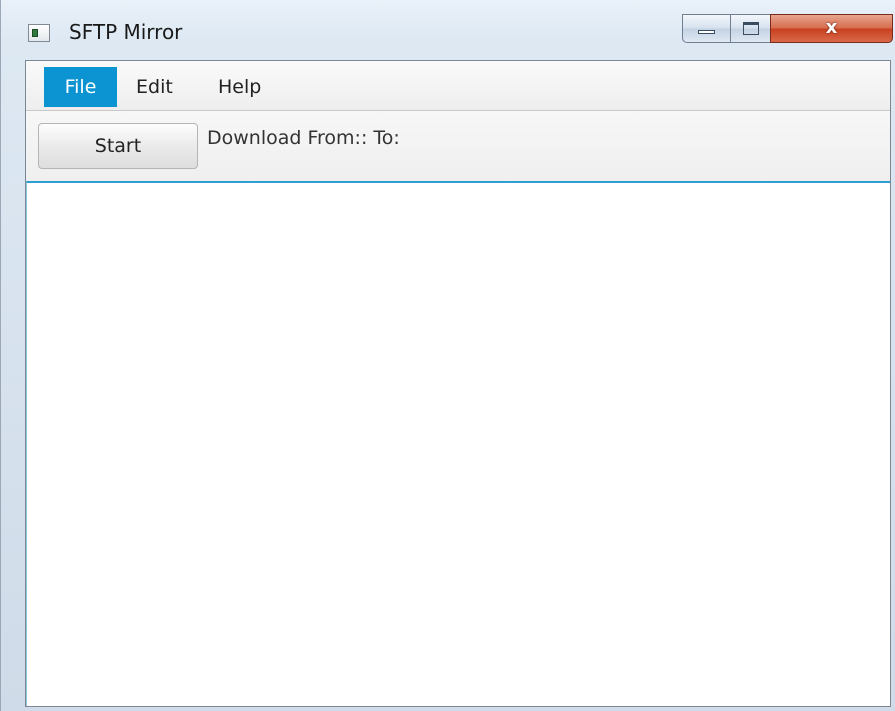  I want to click on app-icon-glyph, so click(35, 33).